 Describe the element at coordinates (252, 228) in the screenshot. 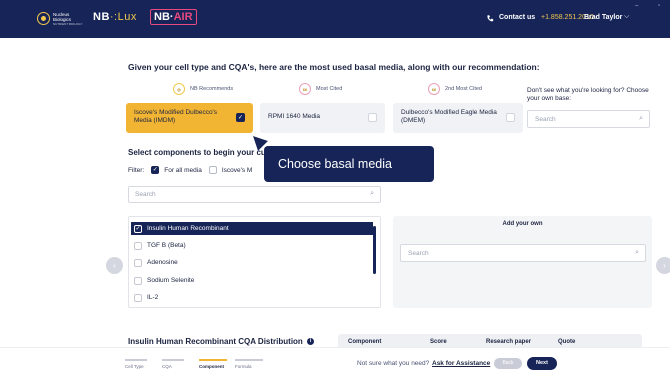

I see `list-item: ✓ Insulin Human Recombinant` at that location.